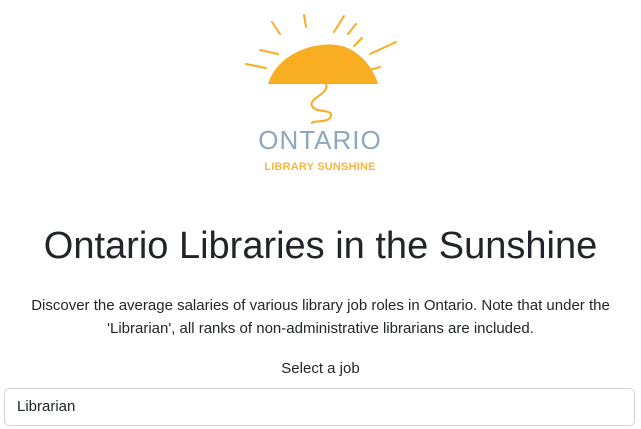 This screenshot has height=429, width=641. Describe the element at coordinates (320, 246) in the screenshot. I see `page-title: Ontario Libraries in the Sunshine` at that location.